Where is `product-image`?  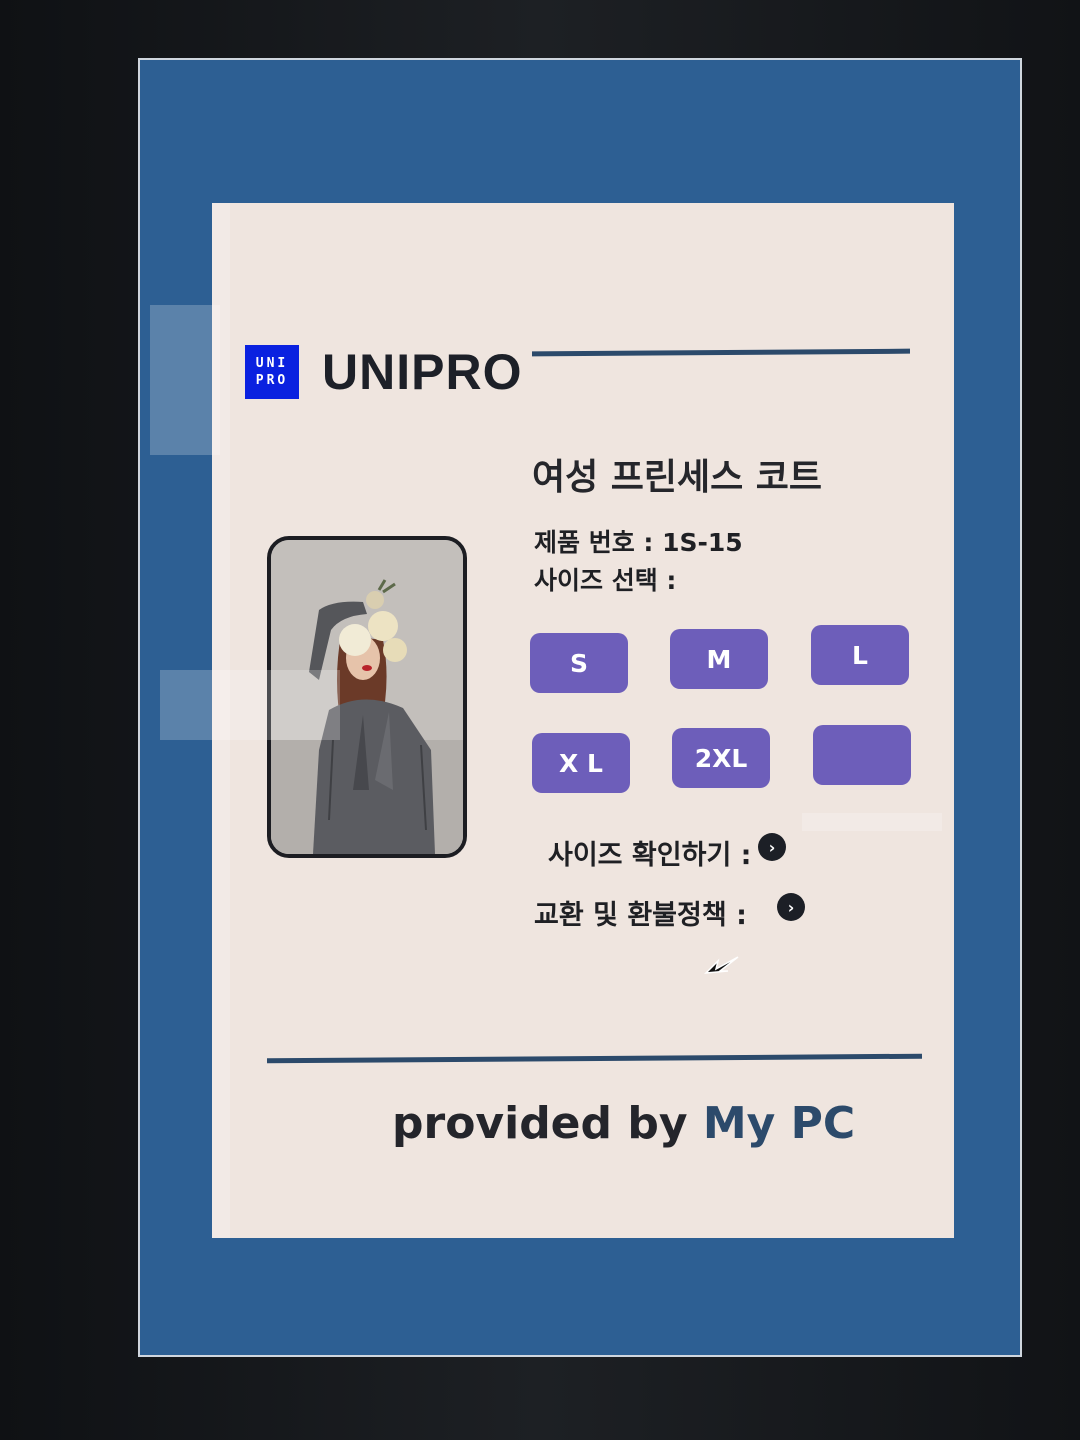
product-image is located at coordinates (367, 697).